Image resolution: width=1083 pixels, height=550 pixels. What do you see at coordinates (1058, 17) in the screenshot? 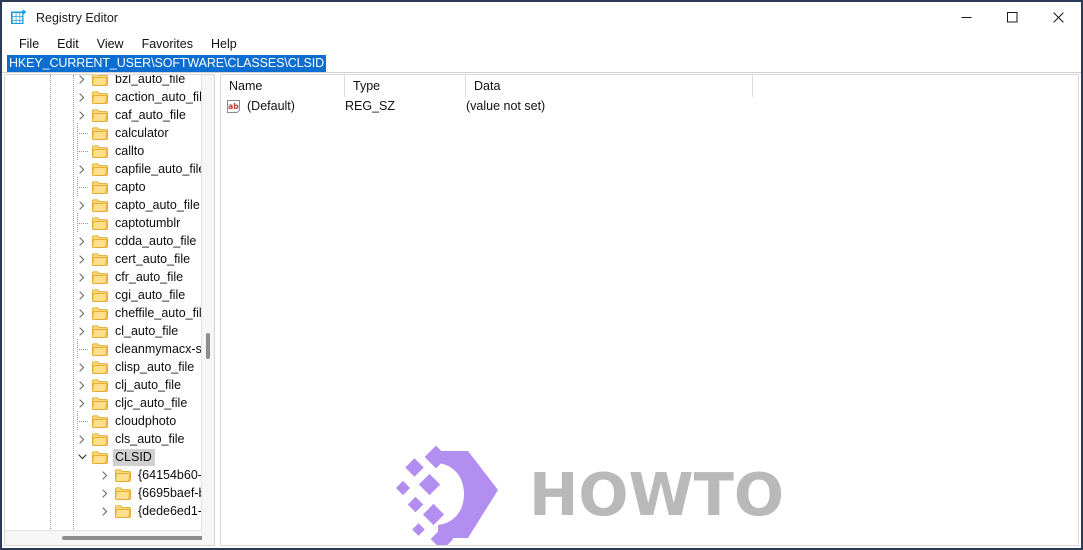
I see `close-button` at bounding box center [1058, 17].